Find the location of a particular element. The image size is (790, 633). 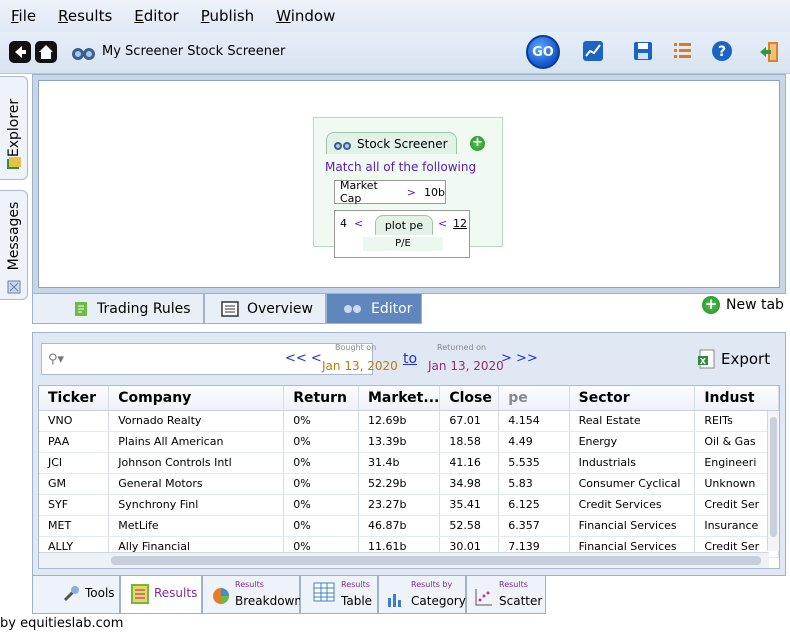

help-icon: ? is located at coordinates (723, 52).